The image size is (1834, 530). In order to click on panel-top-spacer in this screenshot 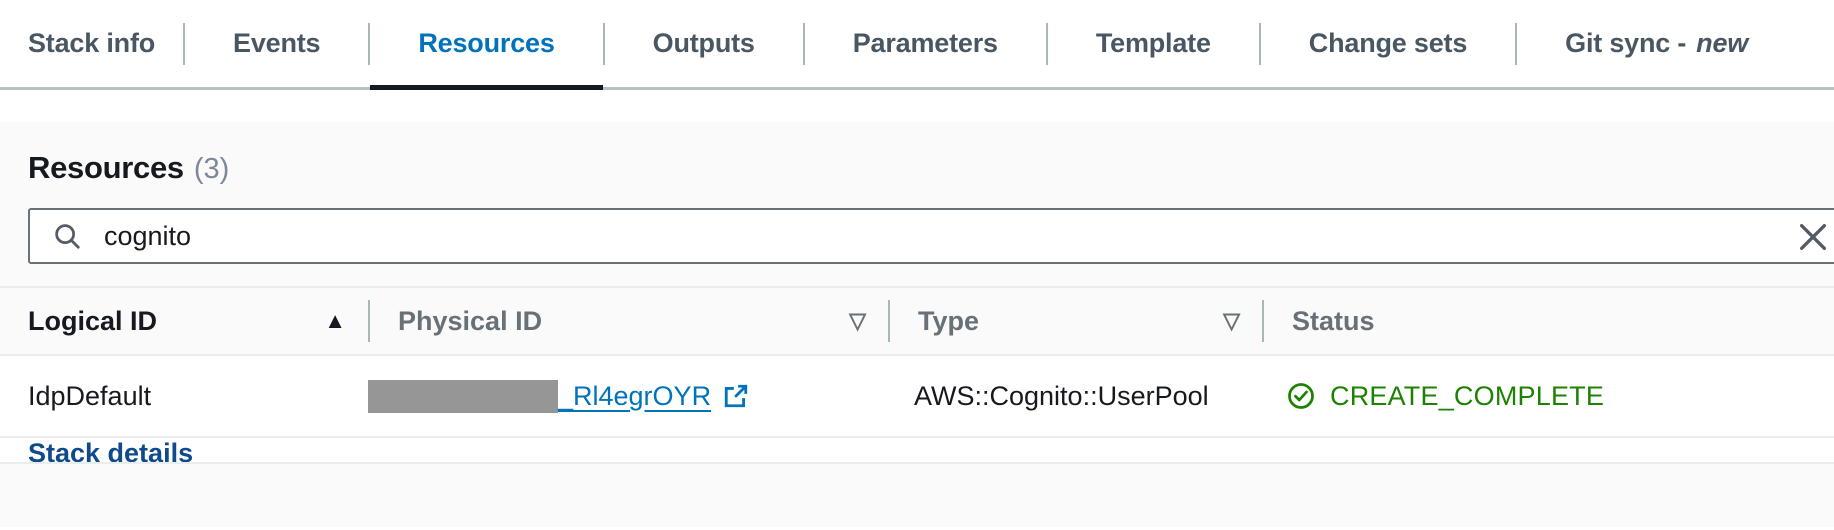, I will do `click(917, 106)`.